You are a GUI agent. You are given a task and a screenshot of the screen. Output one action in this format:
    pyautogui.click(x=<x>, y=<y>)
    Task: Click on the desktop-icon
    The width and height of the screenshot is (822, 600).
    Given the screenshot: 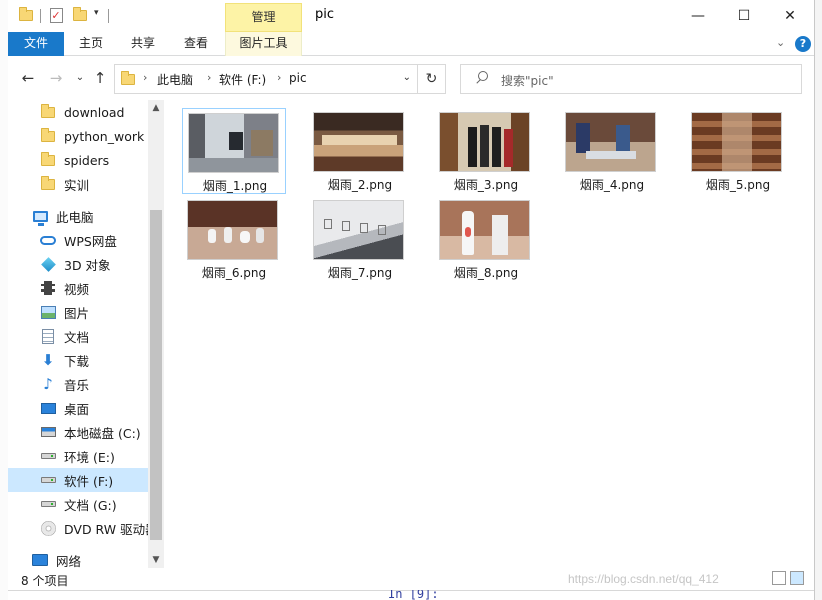 What is the action you would take?
    pyautogui.click(x=48, y=408)
    